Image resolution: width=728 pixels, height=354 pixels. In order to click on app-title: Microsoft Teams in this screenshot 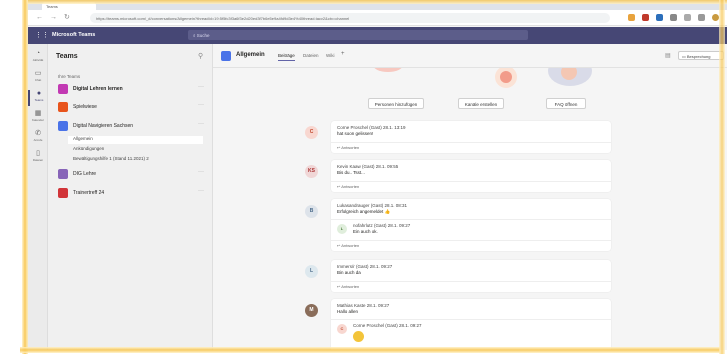, I will do `click(74, 35)`.